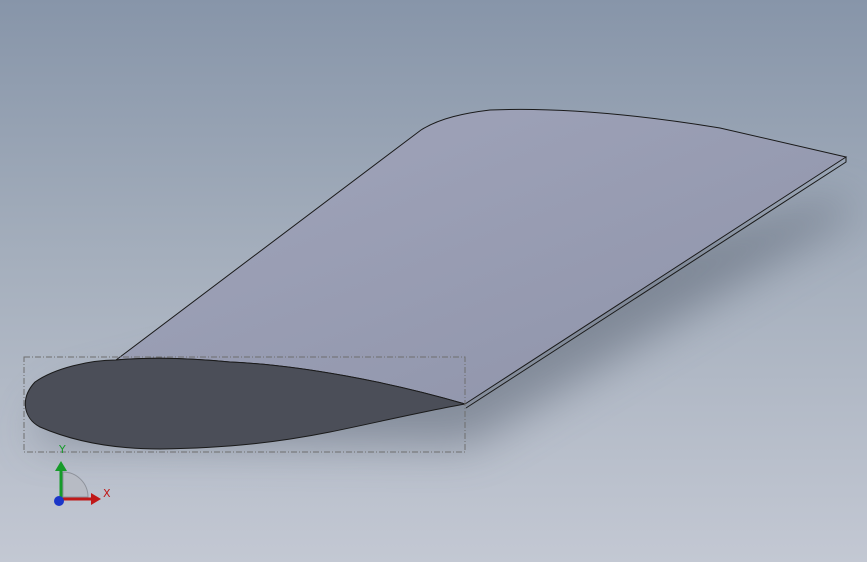 The height and width of the screenshot is (562, 867). What do you see at coordinates (59, 501) in the screenshot?
I see `z-axis-icon` at bounding box center [59, 501].